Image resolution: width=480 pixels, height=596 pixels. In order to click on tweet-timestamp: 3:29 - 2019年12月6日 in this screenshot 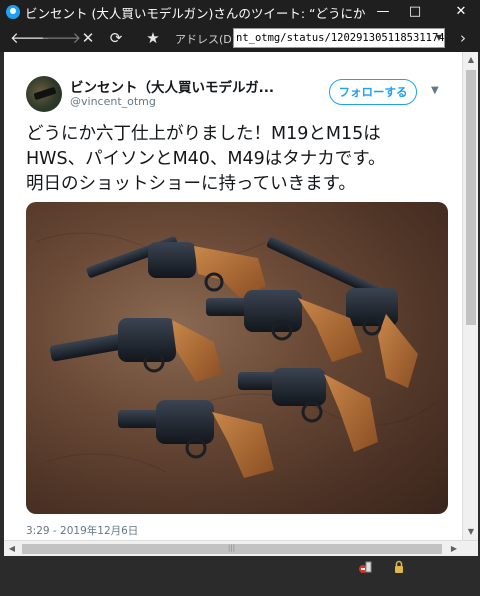, I will do `click(82, 530)`.